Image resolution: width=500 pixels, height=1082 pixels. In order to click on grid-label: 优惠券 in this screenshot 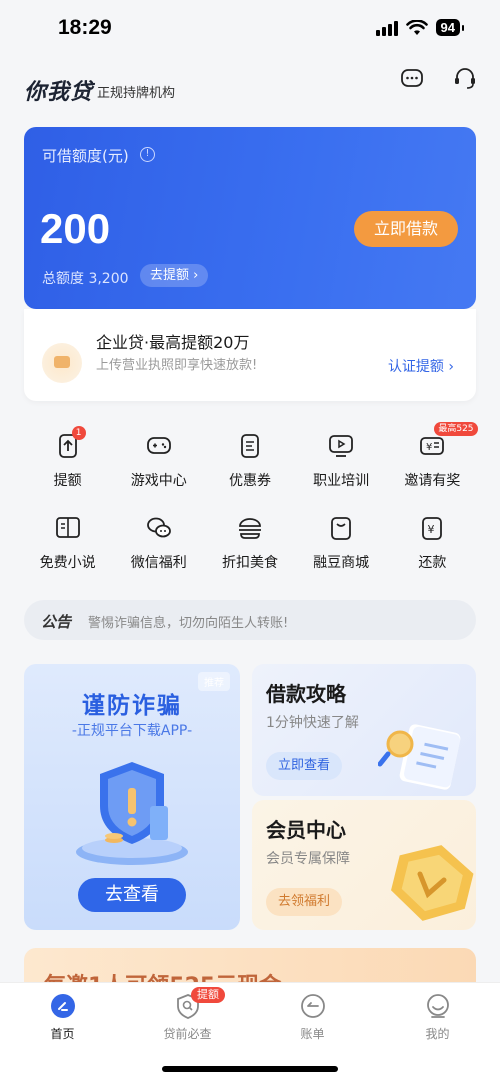, I will do `click(249, 481)`.